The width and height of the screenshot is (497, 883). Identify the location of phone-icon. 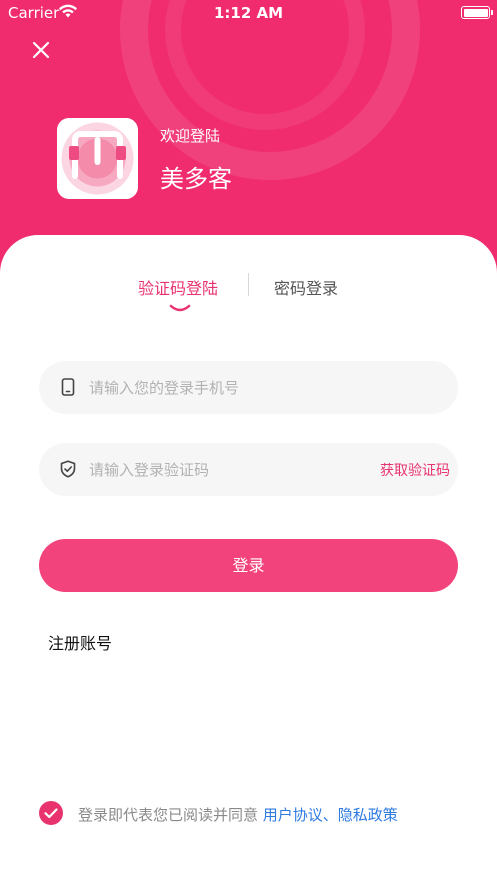
(68, 387).